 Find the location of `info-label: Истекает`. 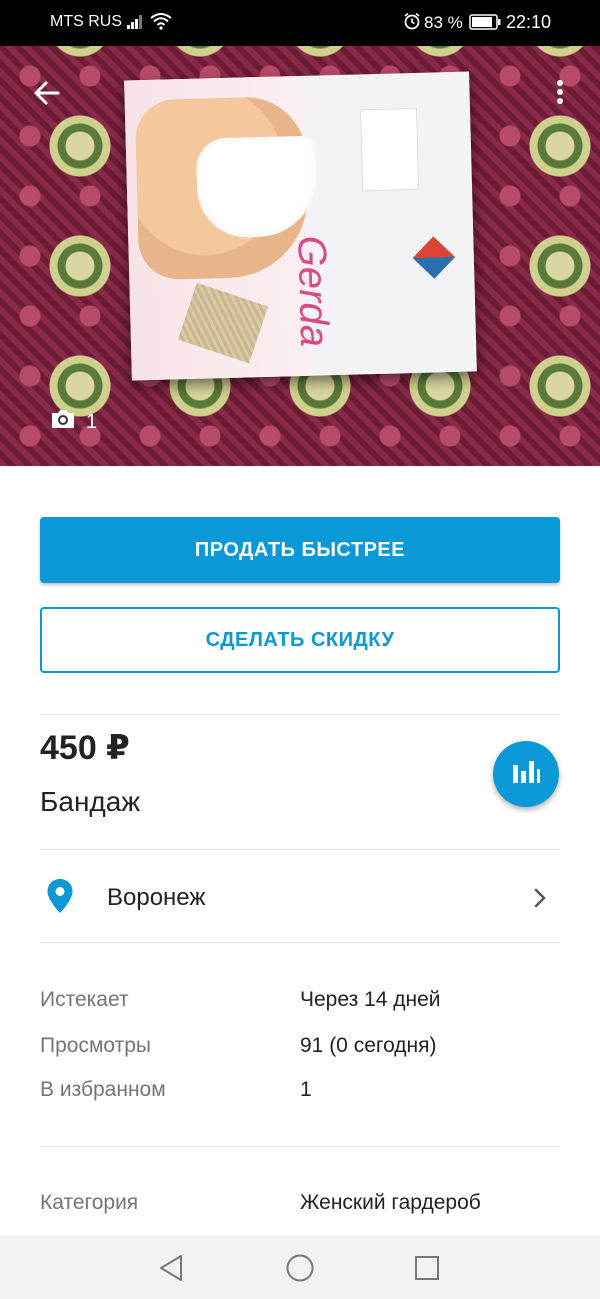

info-label: Истекает is located at coordinates (84, 999).